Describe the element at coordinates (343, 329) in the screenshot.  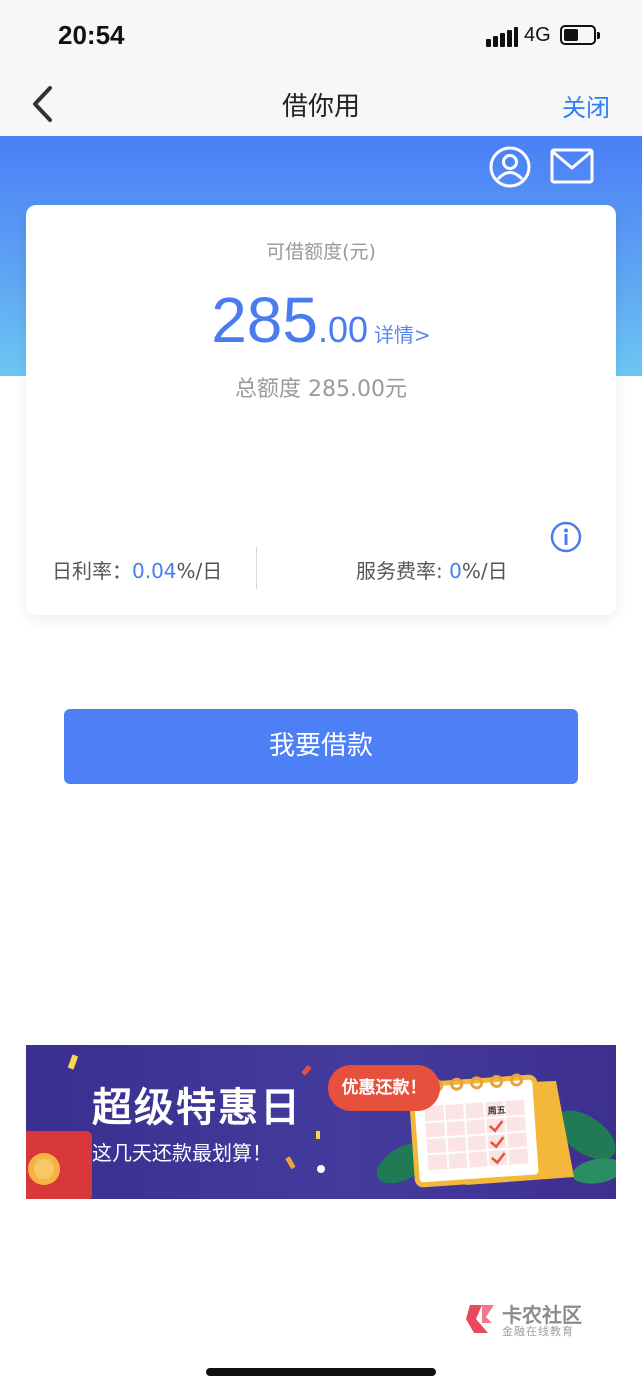
I see `amount-decimal: .00` at that location.